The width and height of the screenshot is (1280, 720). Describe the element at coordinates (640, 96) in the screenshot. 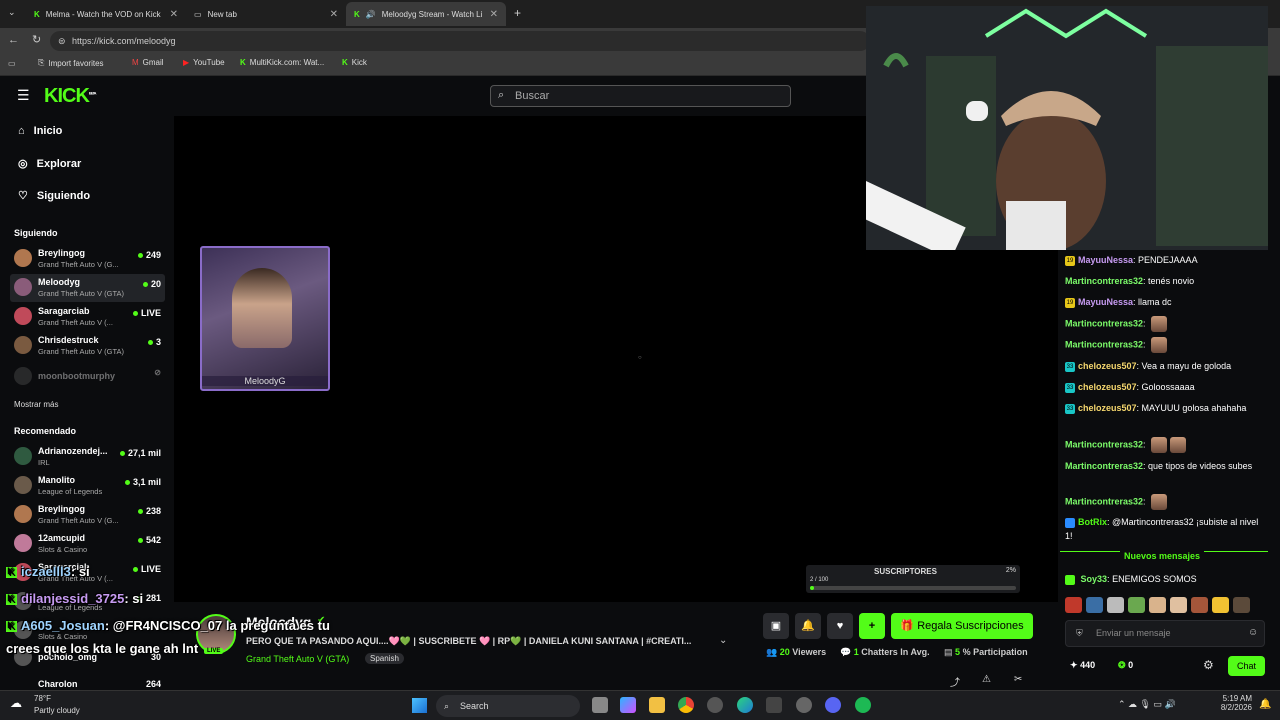

I see `search-input: Buscar` at that location.